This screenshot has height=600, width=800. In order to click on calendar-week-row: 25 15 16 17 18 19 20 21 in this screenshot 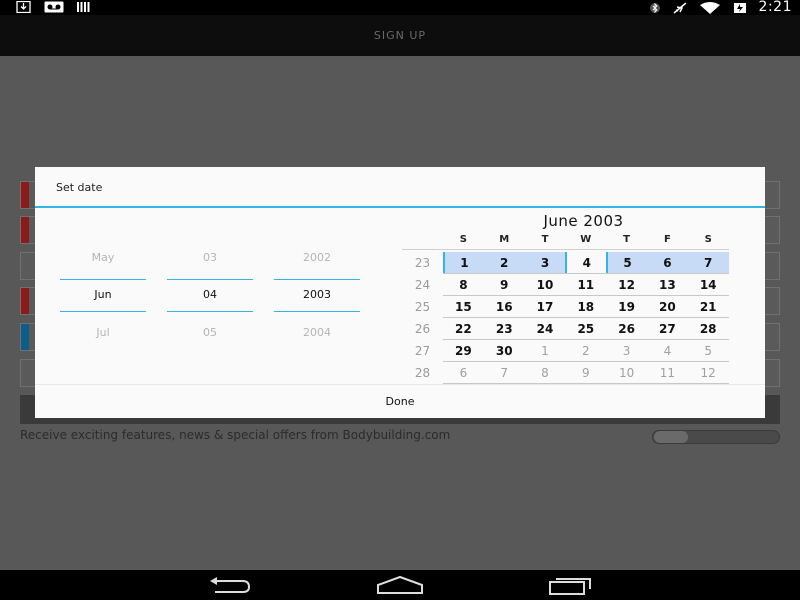, I will do `click(565, 307)`.